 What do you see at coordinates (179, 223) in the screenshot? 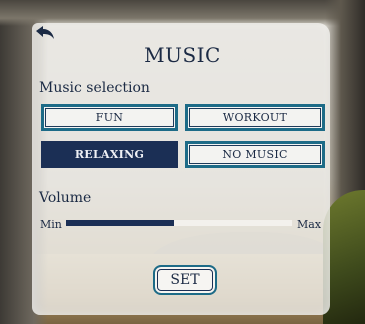
I see `volume-slider` at bounding box center [179, 223].